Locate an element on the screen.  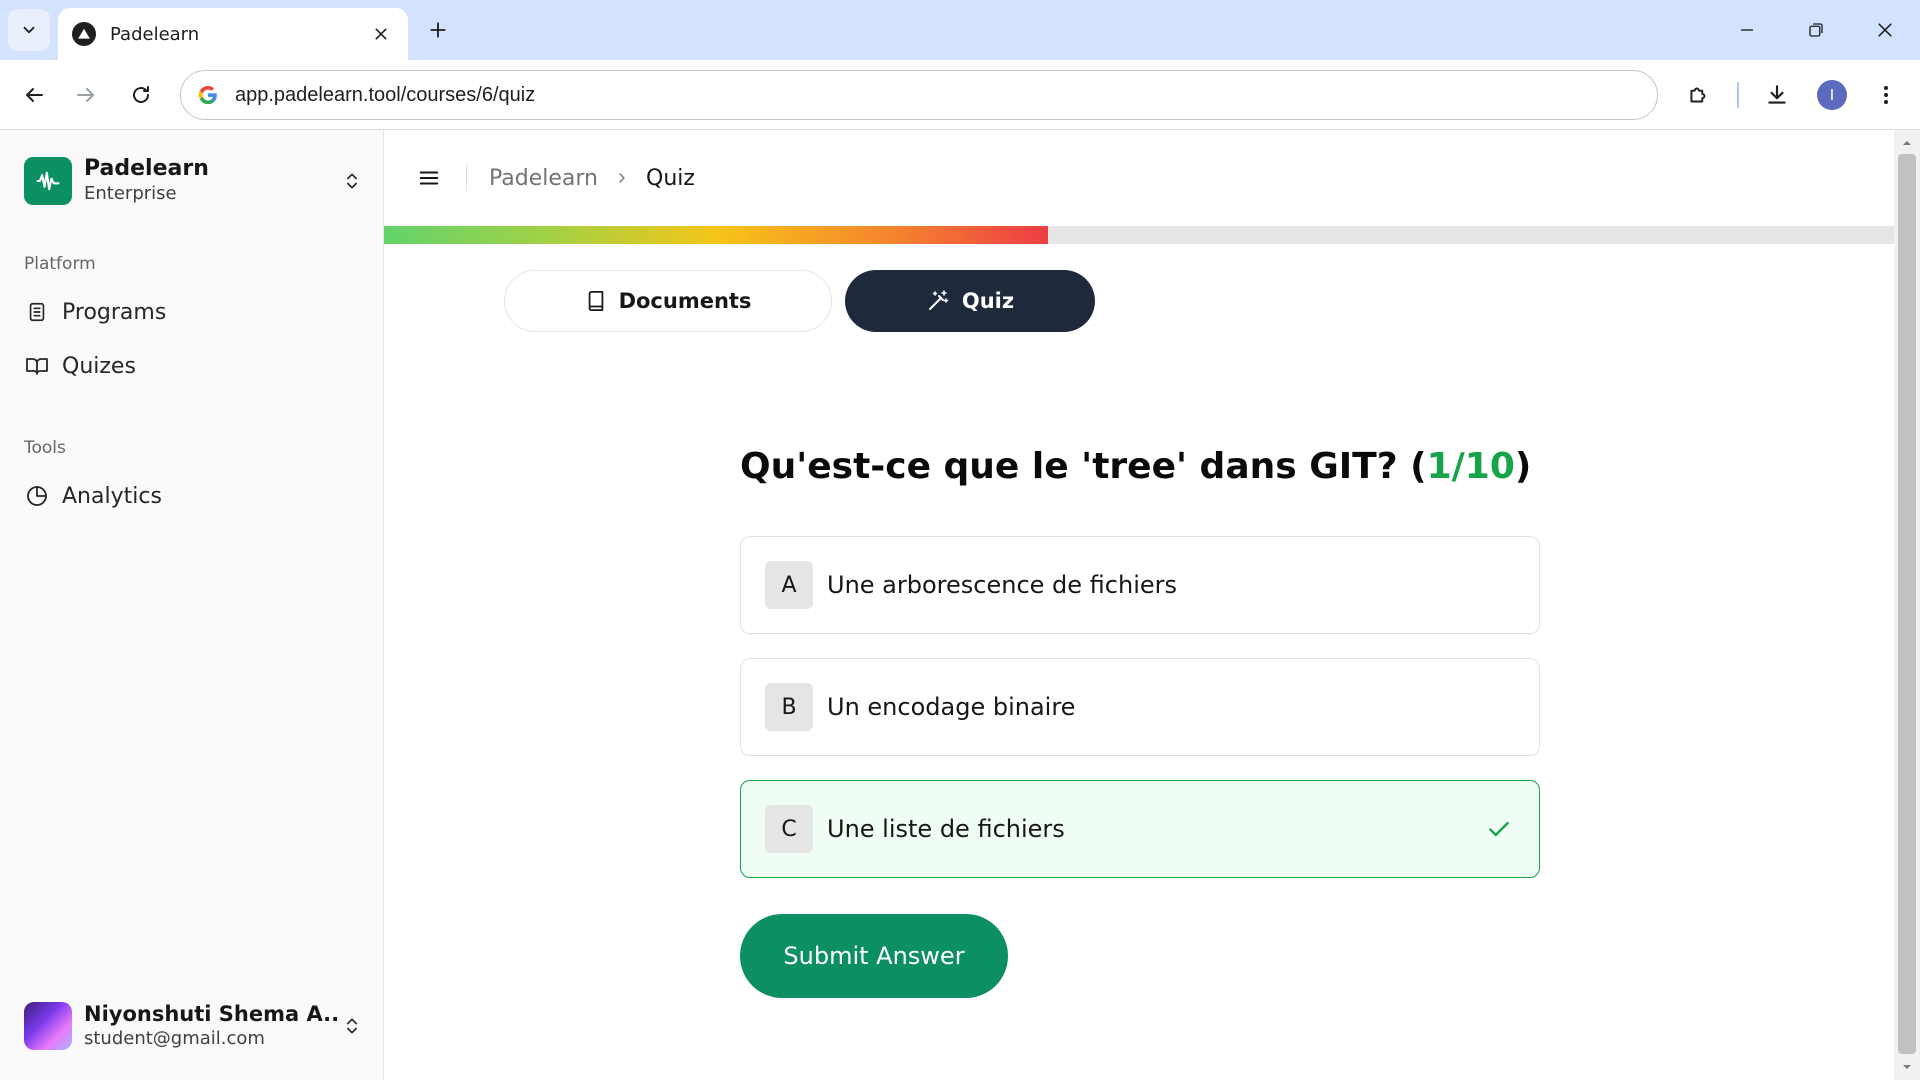
extensions-button is located at coordinates (1699, 95).